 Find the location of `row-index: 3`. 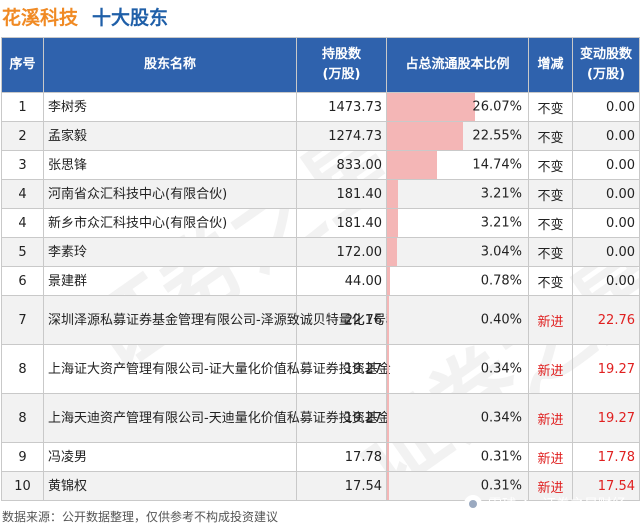

row-index: 3 is located at coordinates (22, 165).